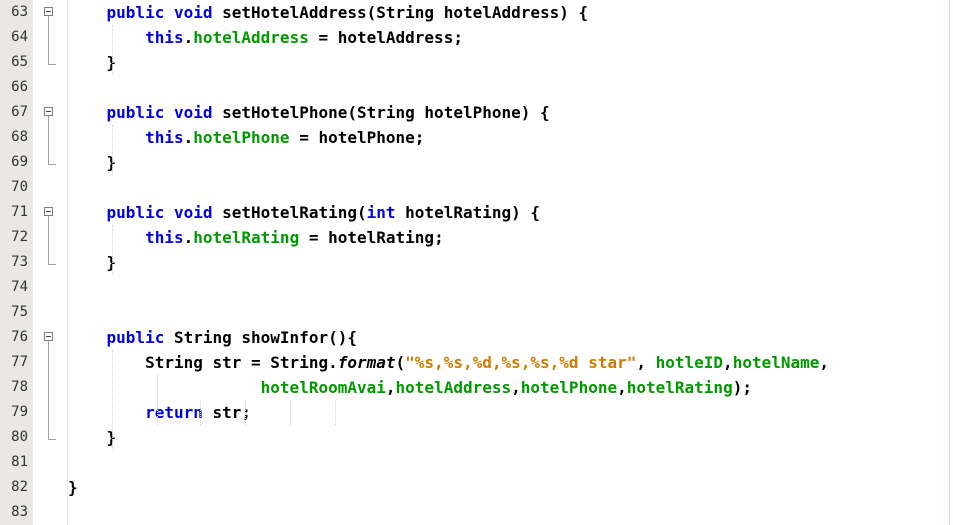 The image size is (953, 525). What do you see at coordinates (19, 212) in the screenshot?
I see `line-number: 71` at bounding box center [19, 212].